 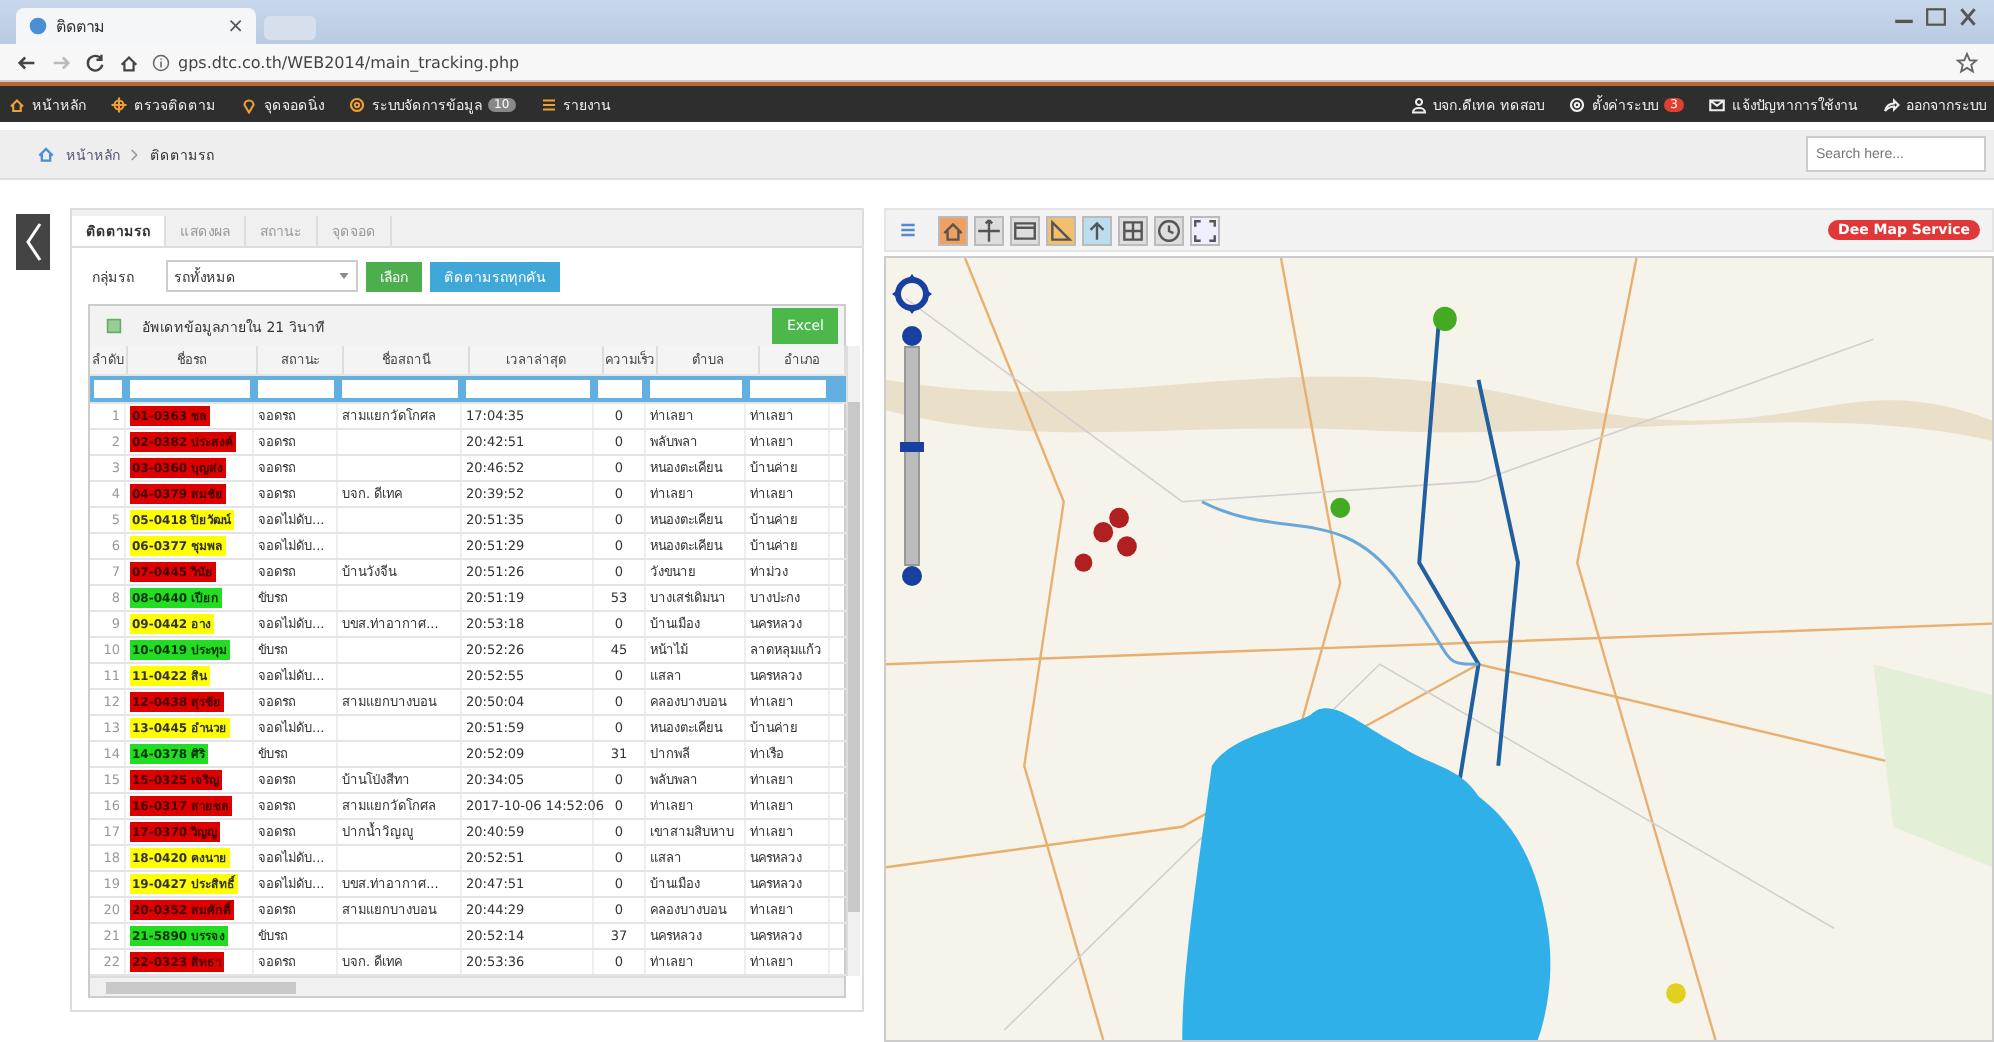 What do you see at coordinates (467, 986) in the screenshot?
I see `horizontal-scrollbar` at bounding box center [467, 986].